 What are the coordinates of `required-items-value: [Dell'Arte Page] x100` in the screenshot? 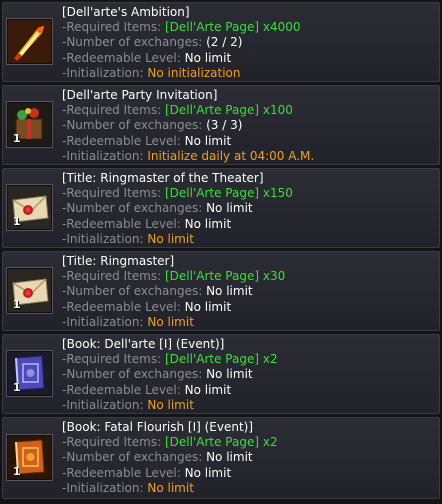 It's located at (228, 110).